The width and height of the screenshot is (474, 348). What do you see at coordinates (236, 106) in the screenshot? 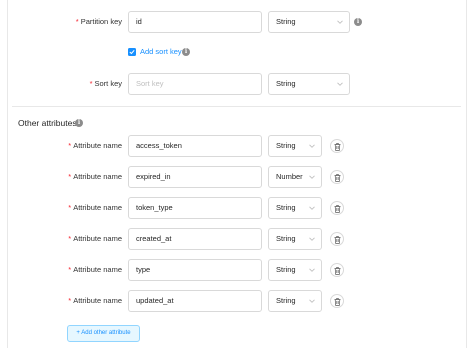
I see `section-divider` at bounding box center [236, 106].